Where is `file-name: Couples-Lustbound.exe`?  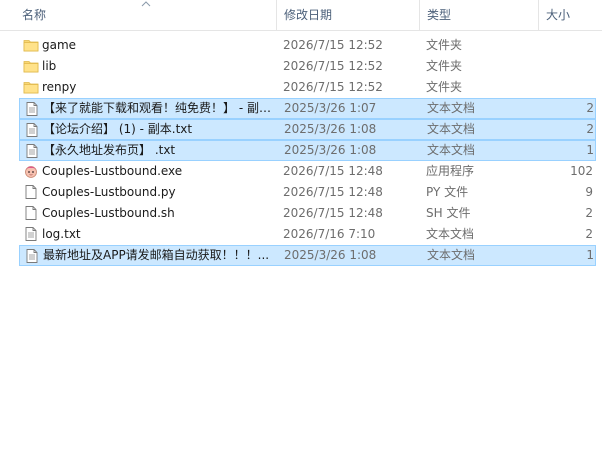
file-name: Couples-Lustbound.exe is located at coordinates (112, 171).